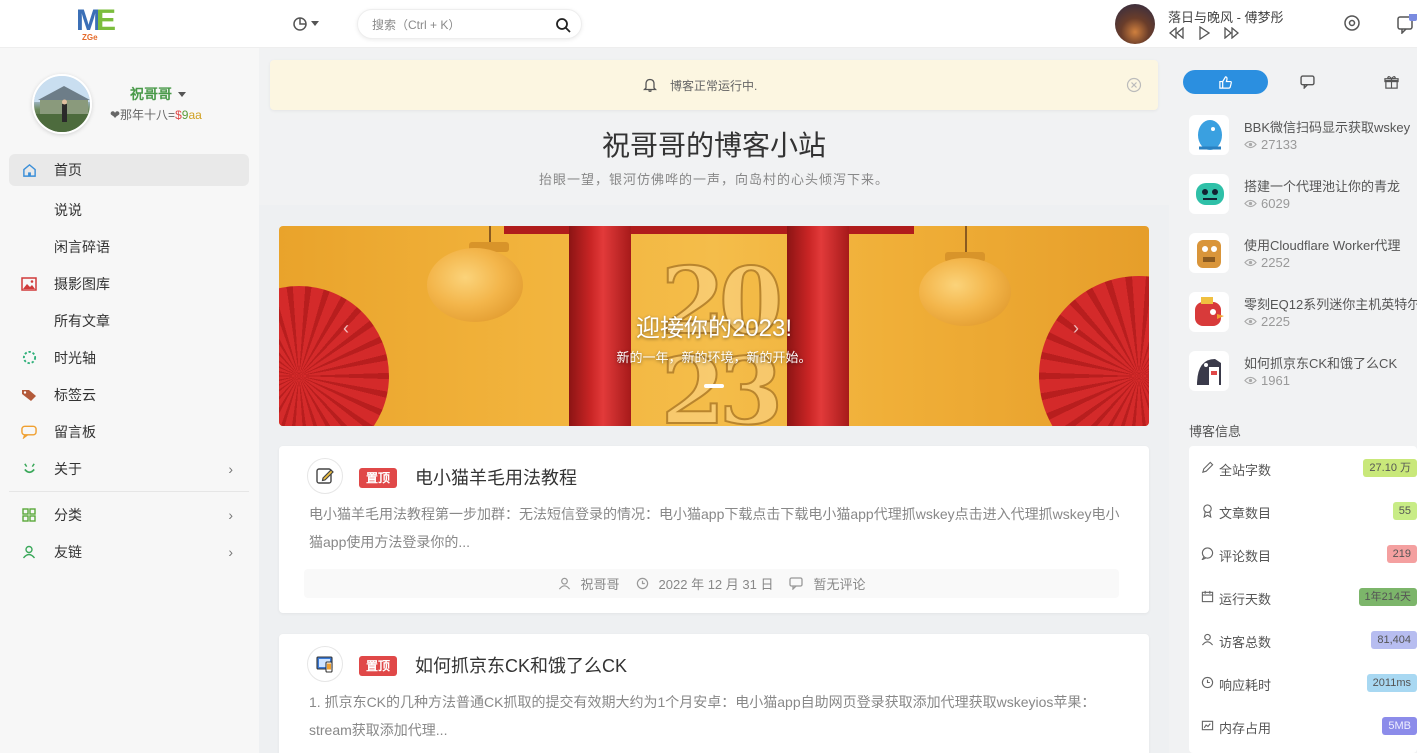 The image size is (1417, 753). What do you see at coordinates (1303, 196) in the screenshot?
I see `list-item: 搭建一个代理池让你的青龙 6029` at bounding box center [1303, 196].